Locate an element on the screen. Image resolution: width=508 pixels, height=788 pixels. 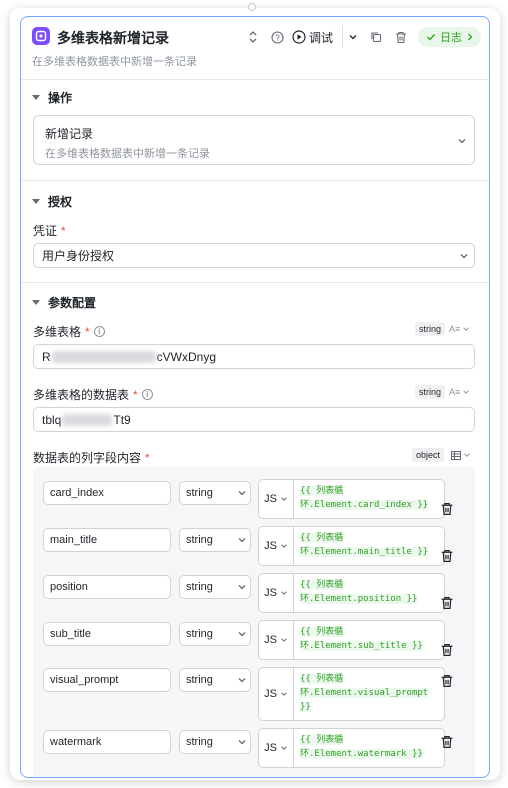
help-icon: ? is located at coordinates (277, 37).